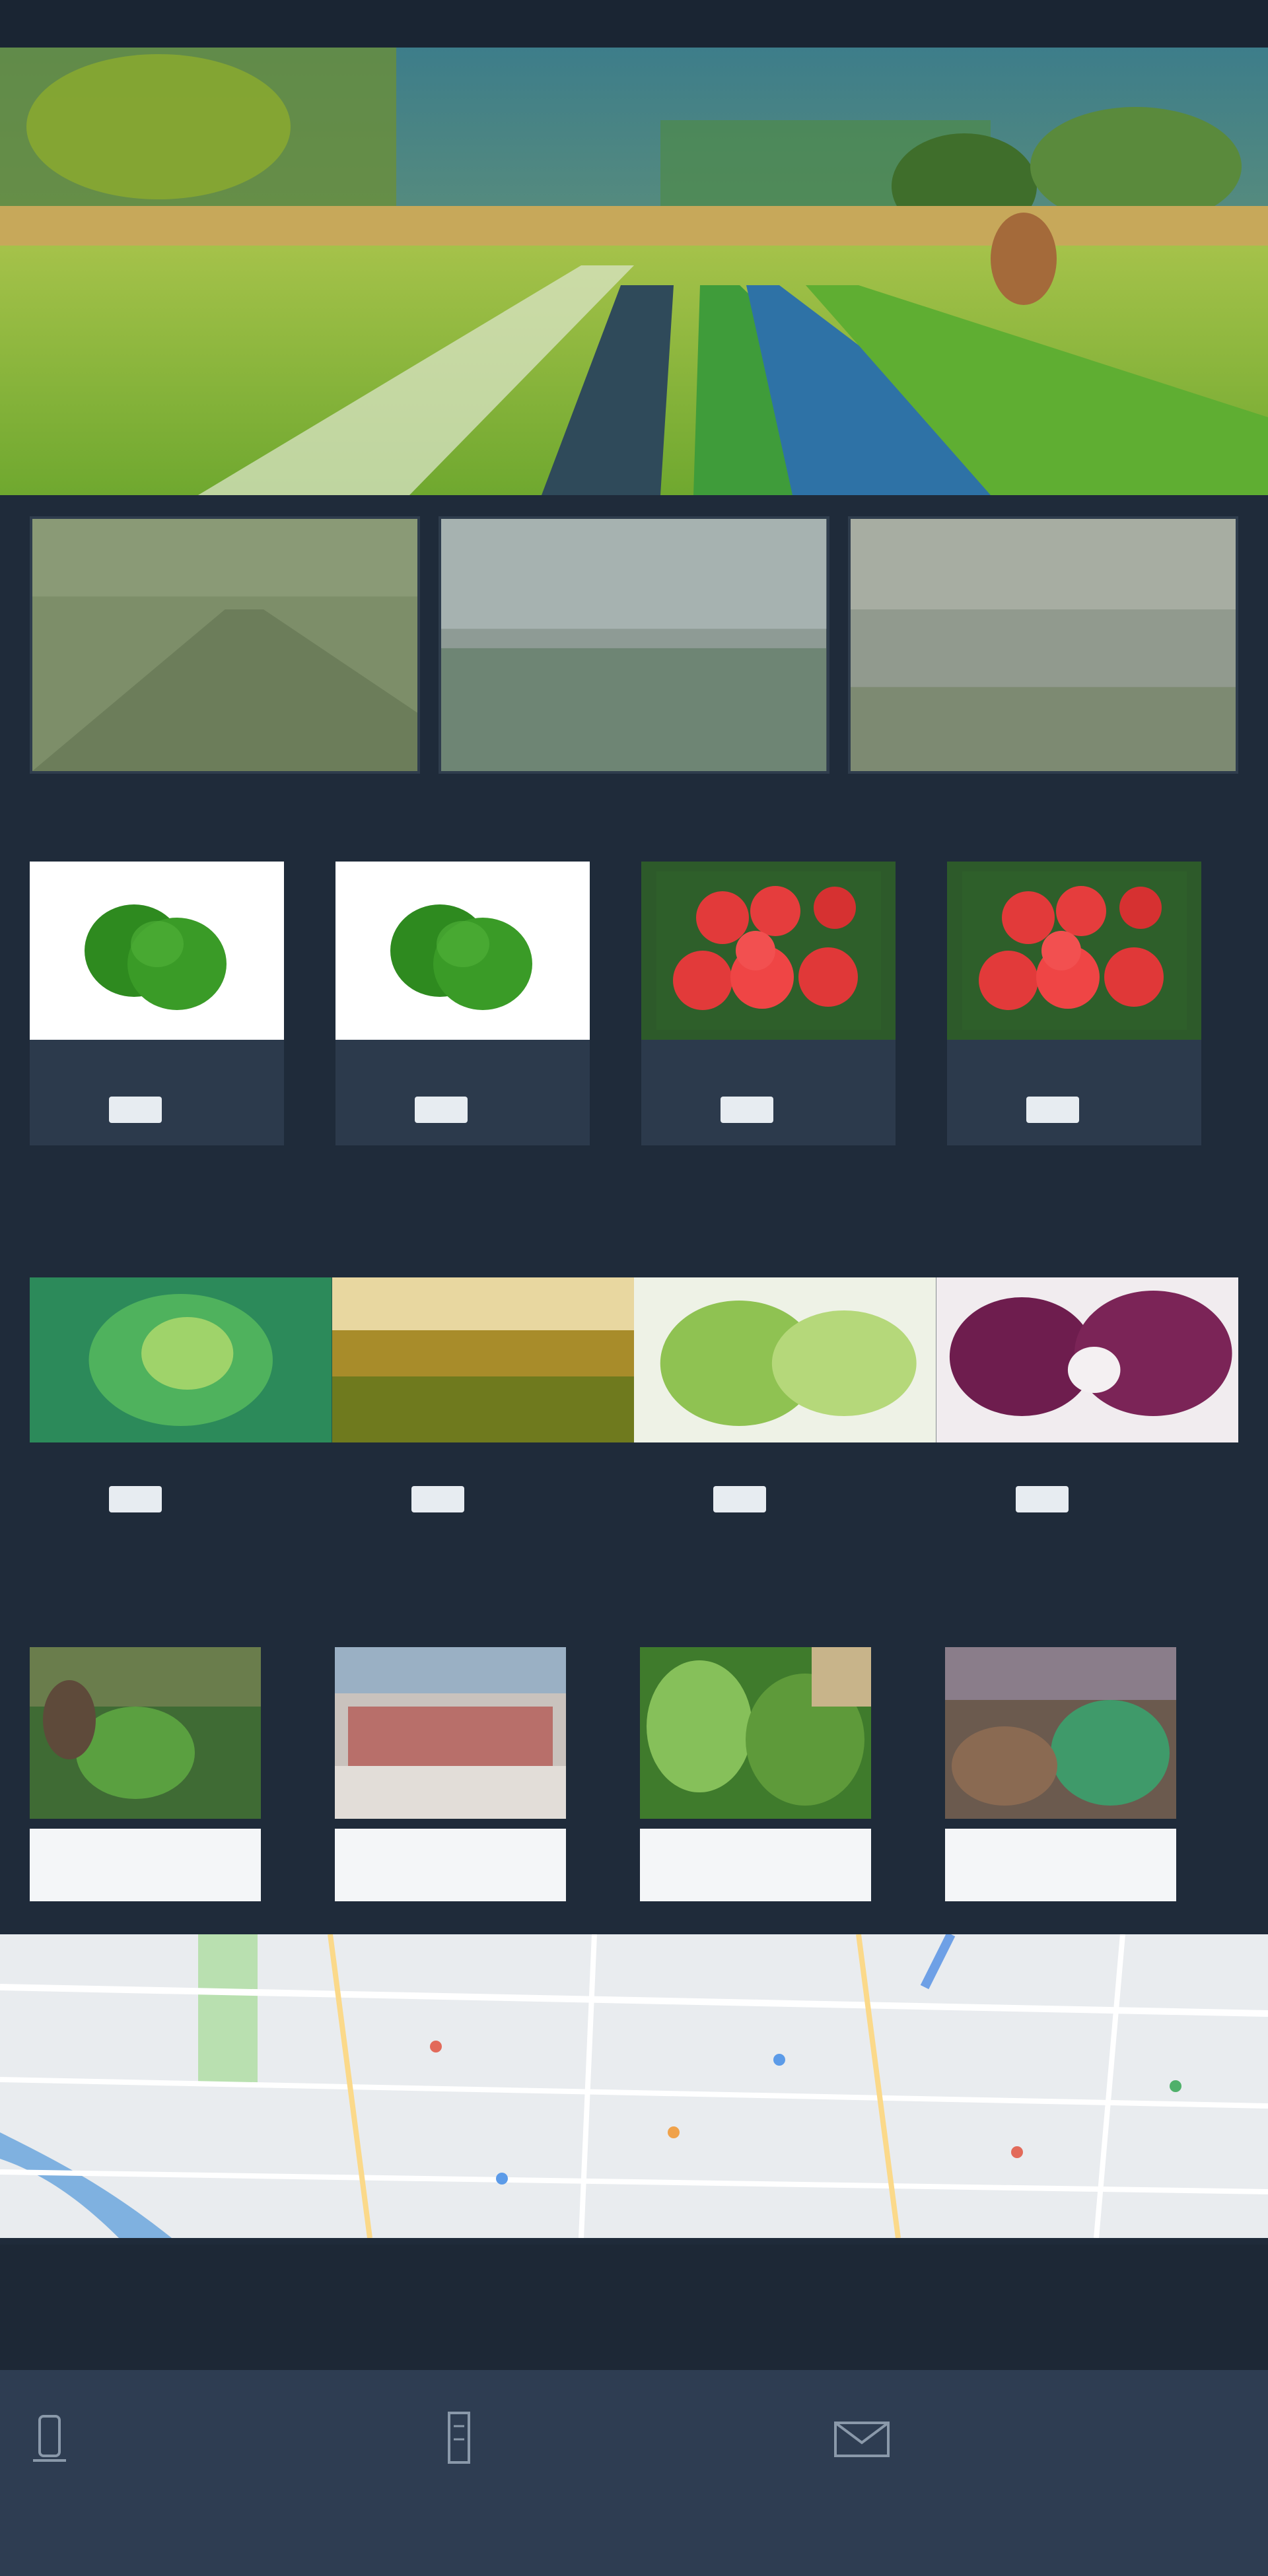 This screenshot has width=1268, height=2576. I want to click on featured-strip, so click(634, 1359).